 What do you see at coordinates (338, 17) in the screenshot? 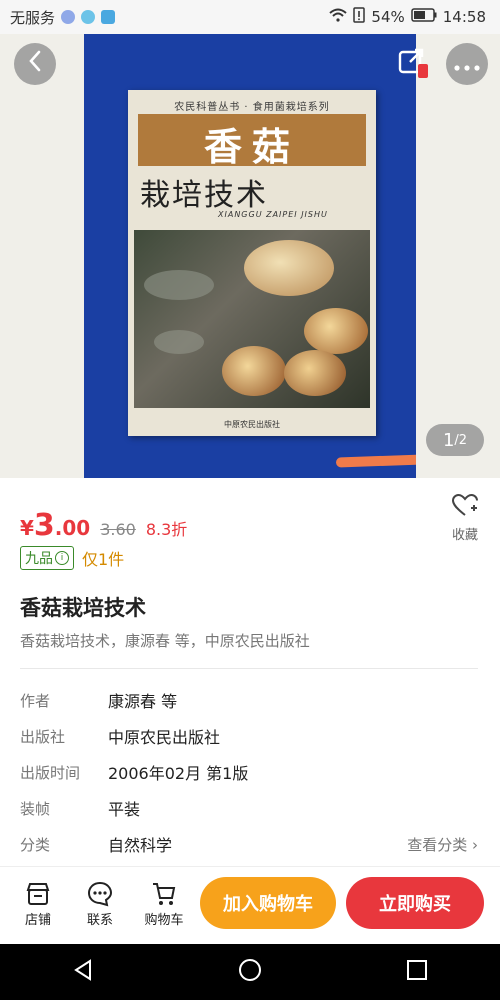
I see `wifi-icon` at bounding box center [338, 17].